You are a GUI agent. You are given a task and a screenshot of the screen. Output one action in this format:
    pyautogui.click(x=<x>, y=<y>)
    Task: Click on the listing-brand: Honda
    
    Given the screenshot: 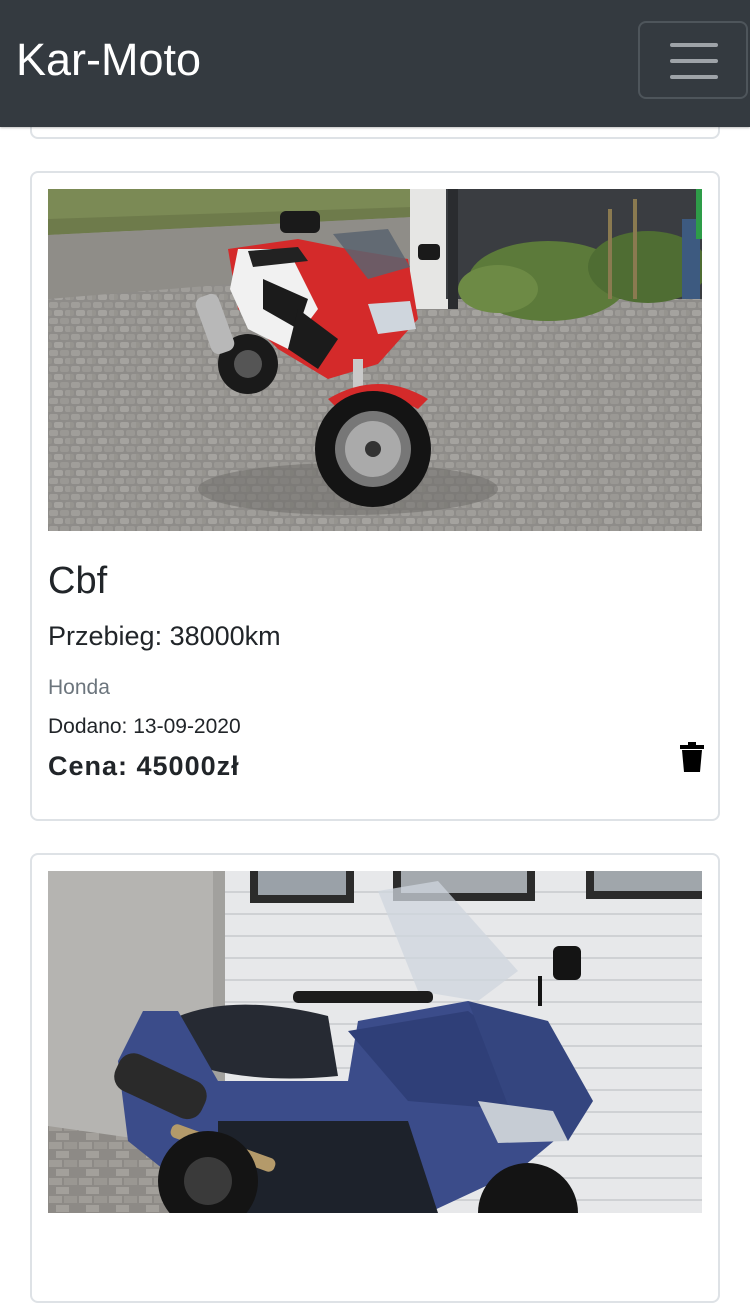 What is the action you would take?
    pyautogui.click(x=79, y=687)
    